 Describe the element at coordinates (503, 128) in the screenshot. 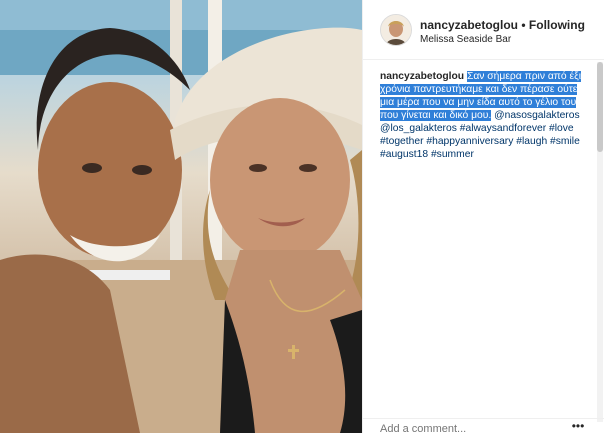

I see `hashtag-link: #alwaysandforever` at that location.